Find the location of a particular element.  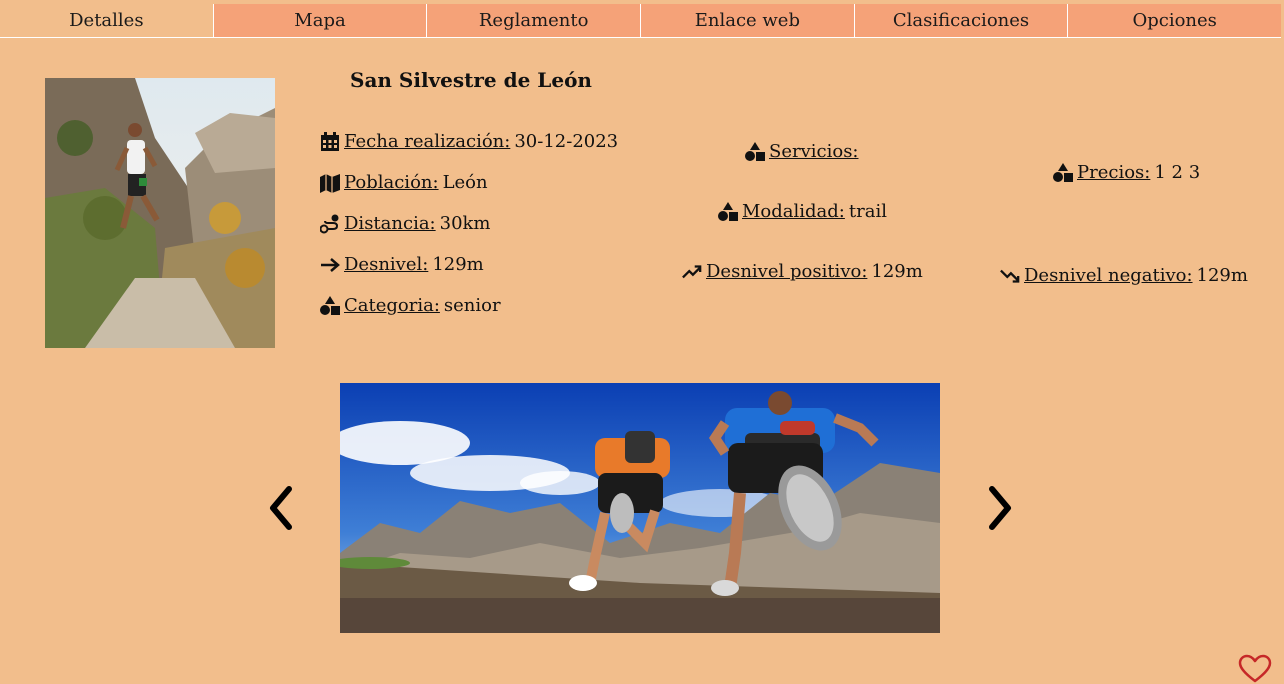

categoria-value: senior is located at coordinates (472, 305).